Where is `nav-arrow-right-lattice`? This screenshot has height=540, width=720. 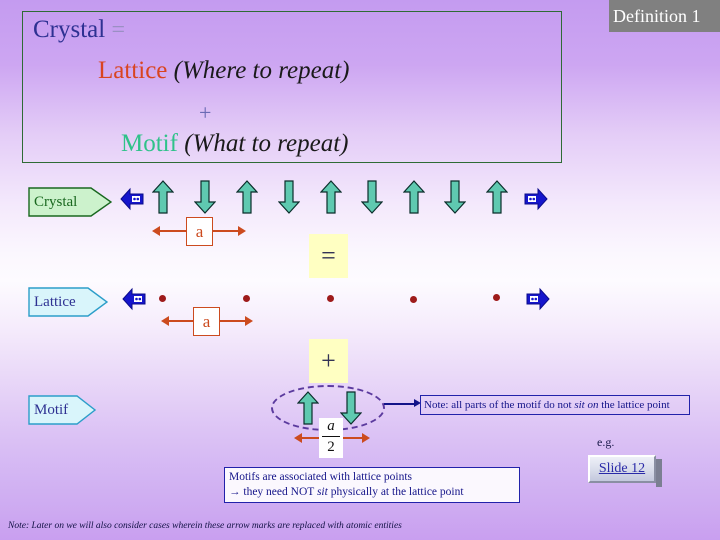 nav-arrow-right-lattice is located at coordinates (538, 299).